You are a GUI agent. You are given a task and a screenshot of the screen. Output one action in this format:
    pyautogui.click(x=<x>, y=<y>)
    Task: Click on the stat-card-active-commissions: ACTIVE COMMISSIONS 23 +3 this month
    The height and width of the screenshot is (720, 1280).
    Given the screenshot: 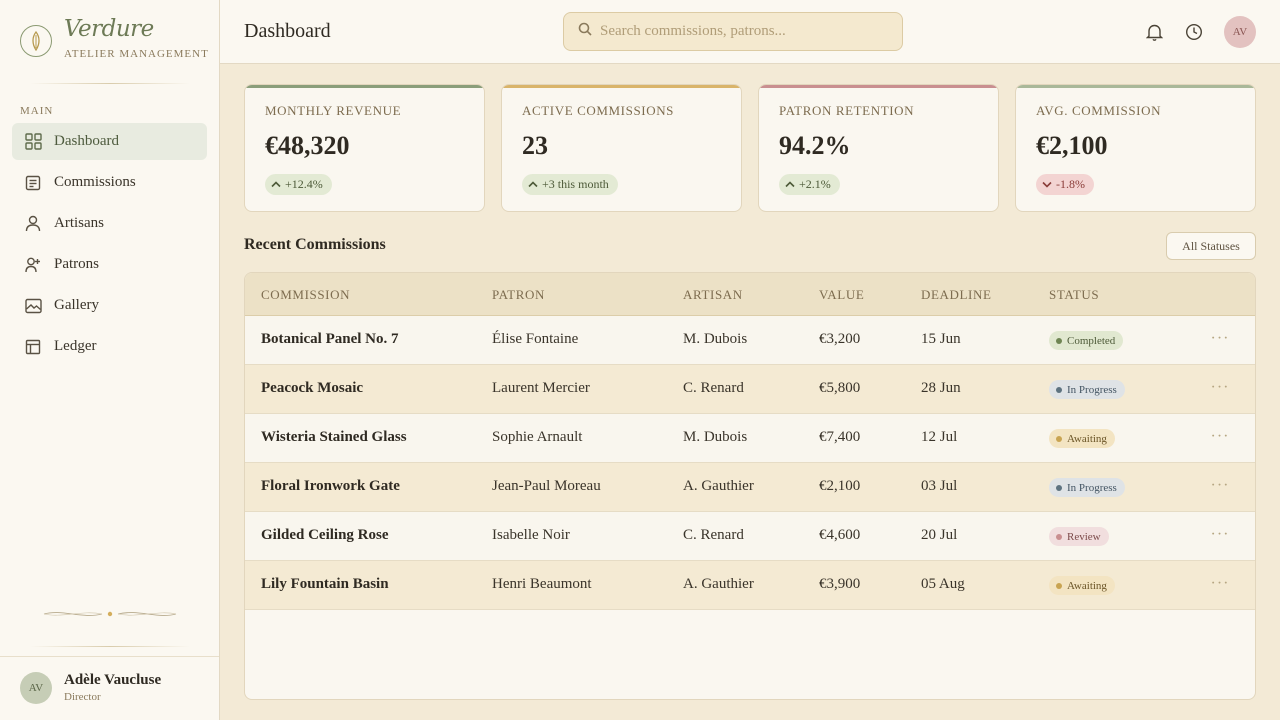 What is the action you would take?
    pyautogui.click(x=621, y=148)
    